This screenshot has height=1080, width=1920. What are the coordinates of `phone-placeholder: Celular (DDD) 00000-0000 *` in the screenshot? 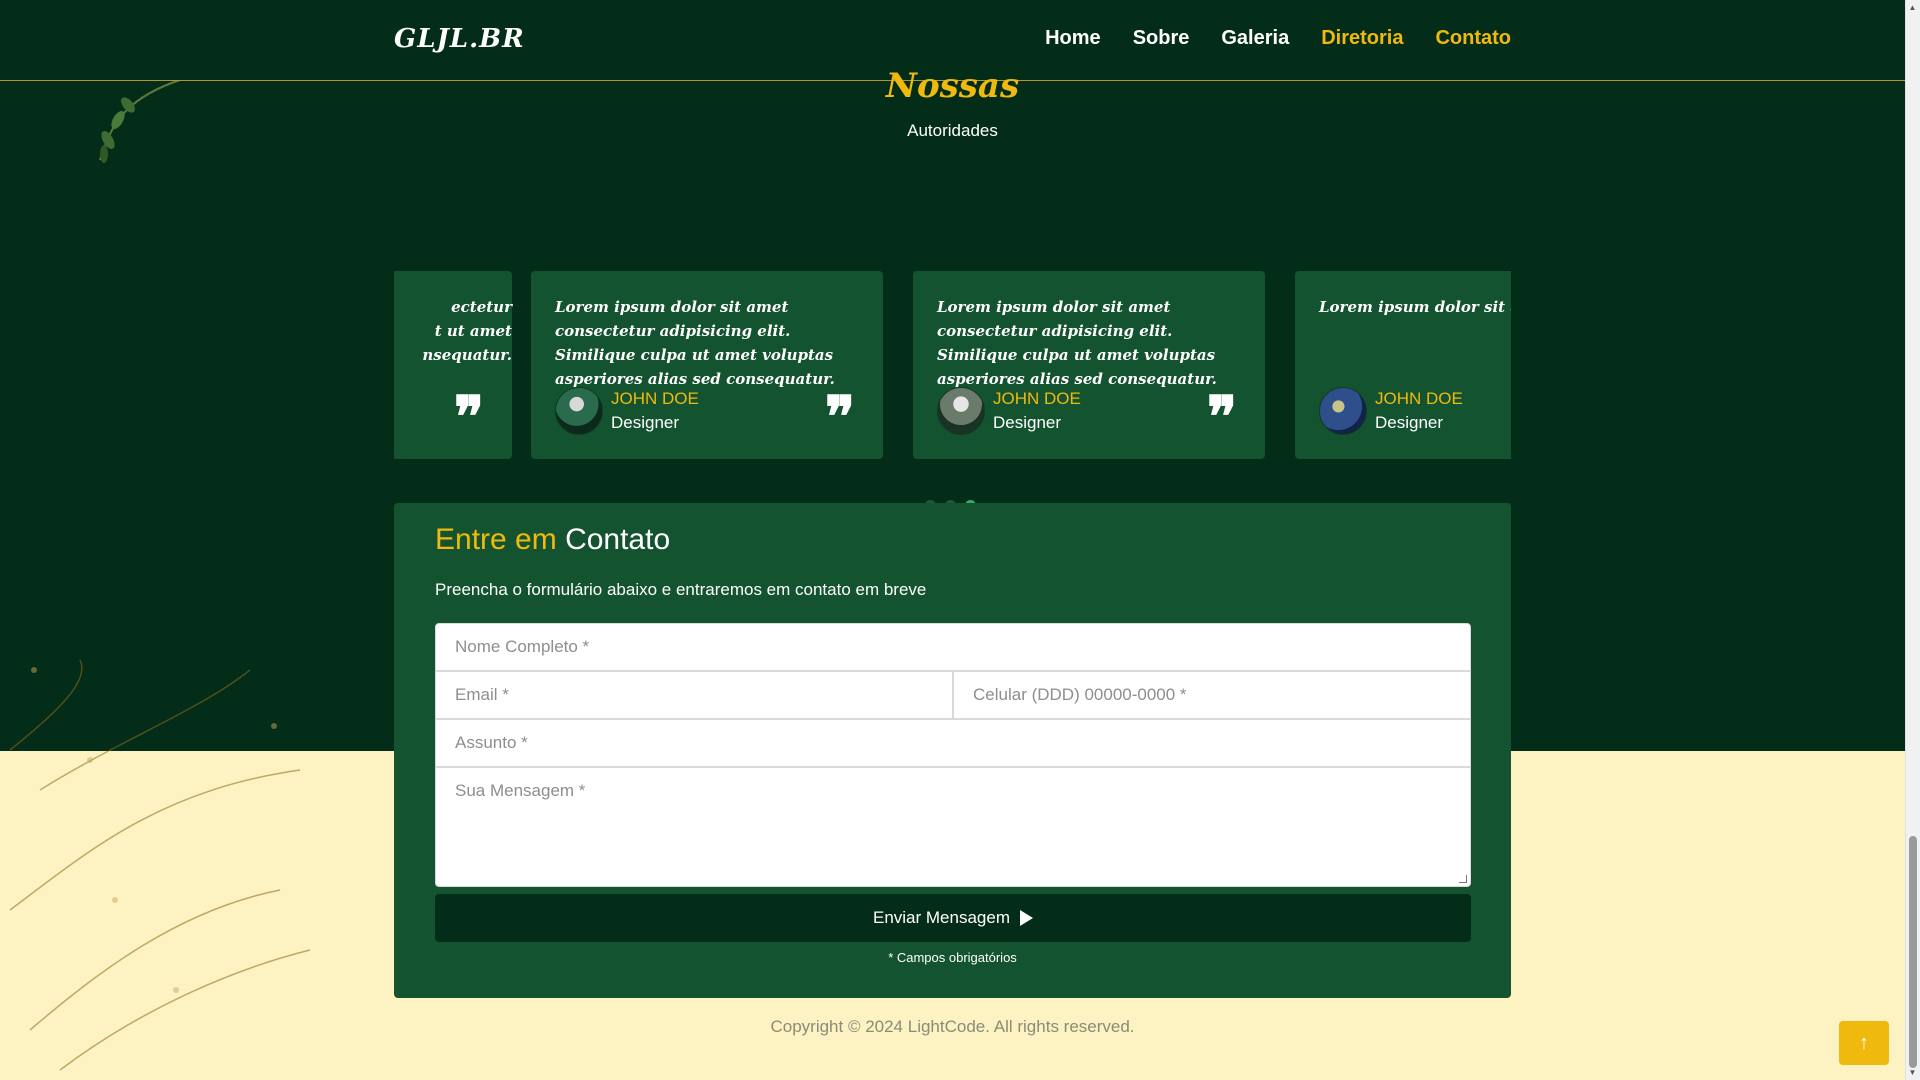 It's located at (1080, 694).